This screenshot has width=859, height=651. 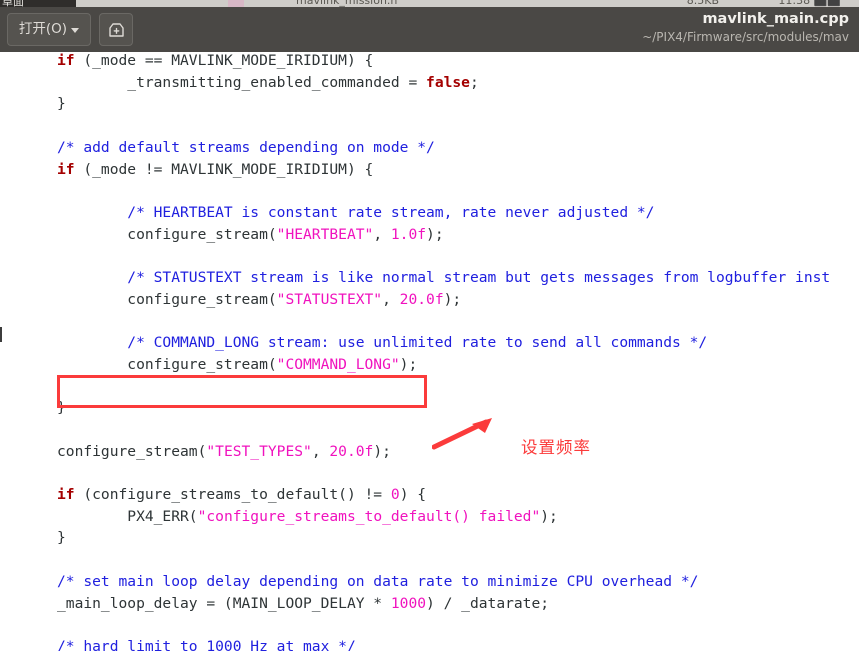 I want to click on code-token: "STATUSTEXT", so click(x=329, y=299).